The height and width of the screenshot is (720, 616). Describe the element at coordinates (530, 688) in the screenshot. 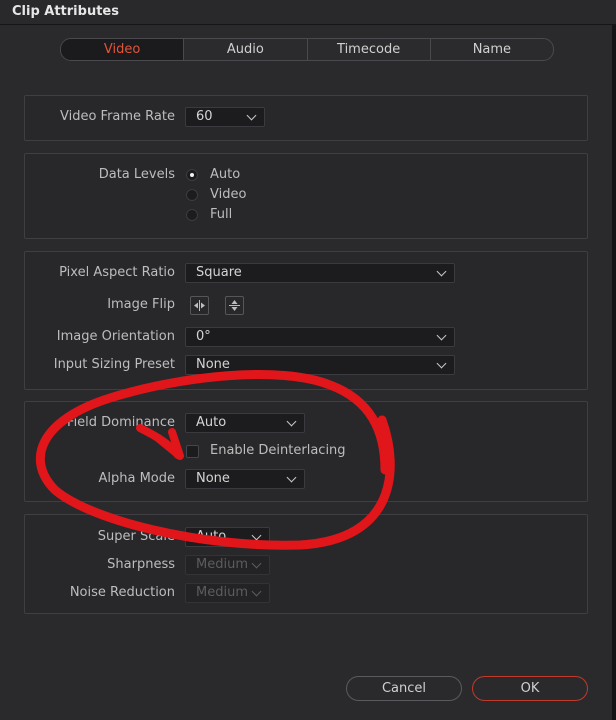

I see `ok-button: OK` at that location.